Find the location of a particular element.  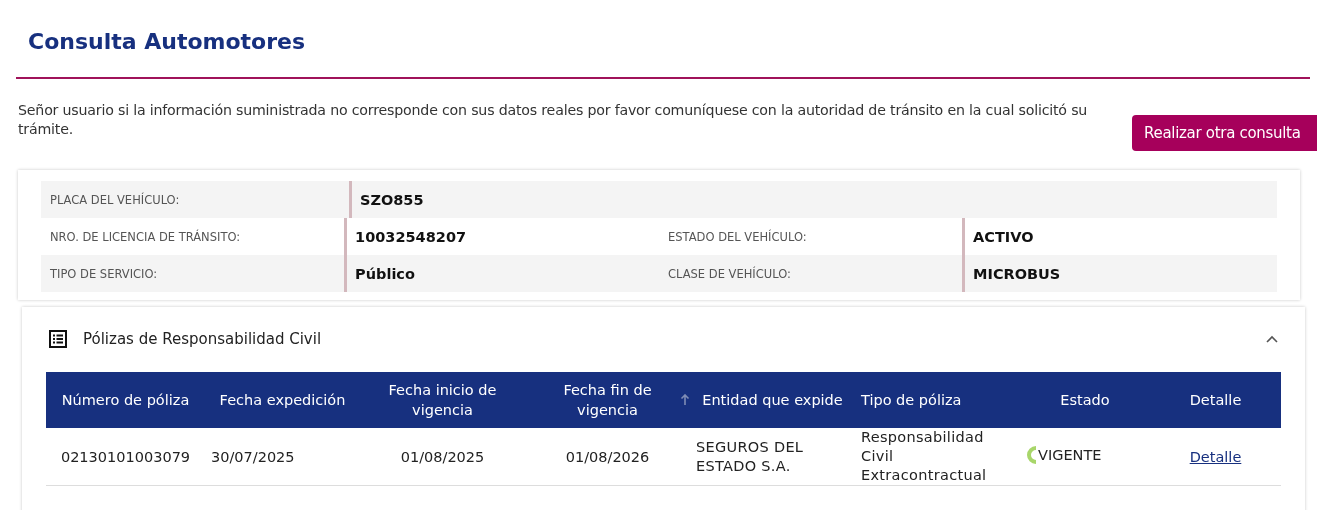

field-label: CLASE DE VEHÍCULO: is located at coordinates (729, 274).